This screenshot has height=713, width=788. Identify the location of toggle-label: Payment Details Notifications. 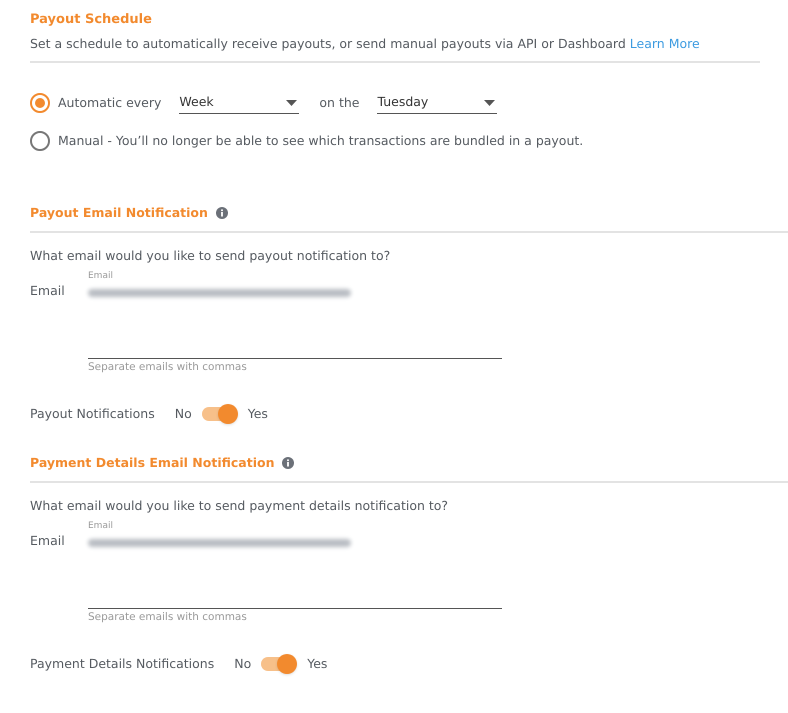
(122, 663).